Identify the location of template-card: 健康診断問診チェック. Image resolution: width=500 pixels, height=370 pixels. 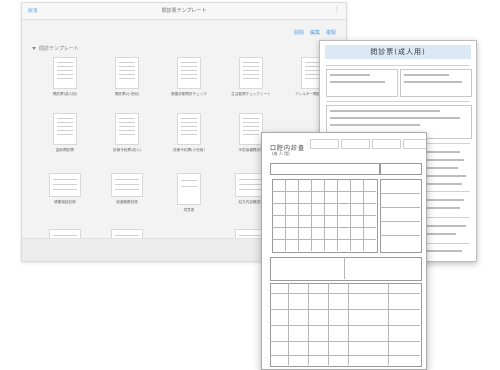
(189, 77).